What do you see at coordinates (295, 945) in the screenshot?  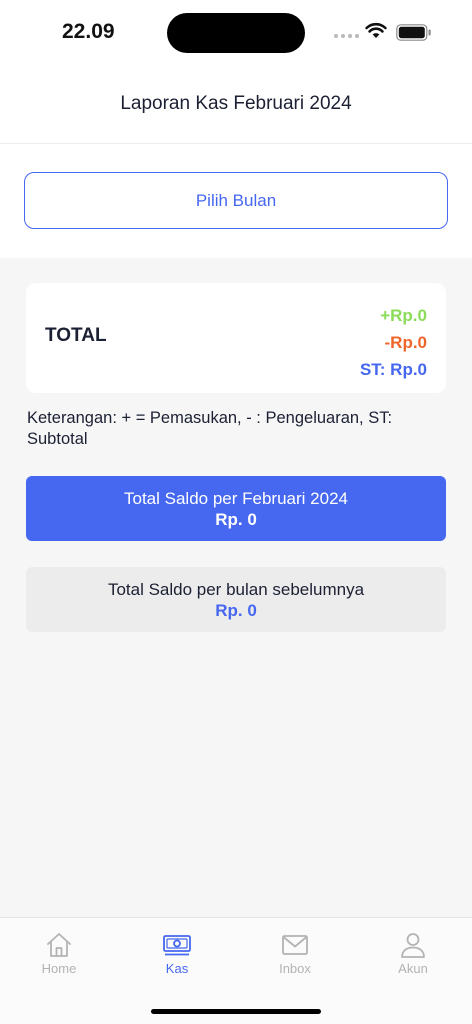 I see `mail-icon` at bounding box center [295, 945].